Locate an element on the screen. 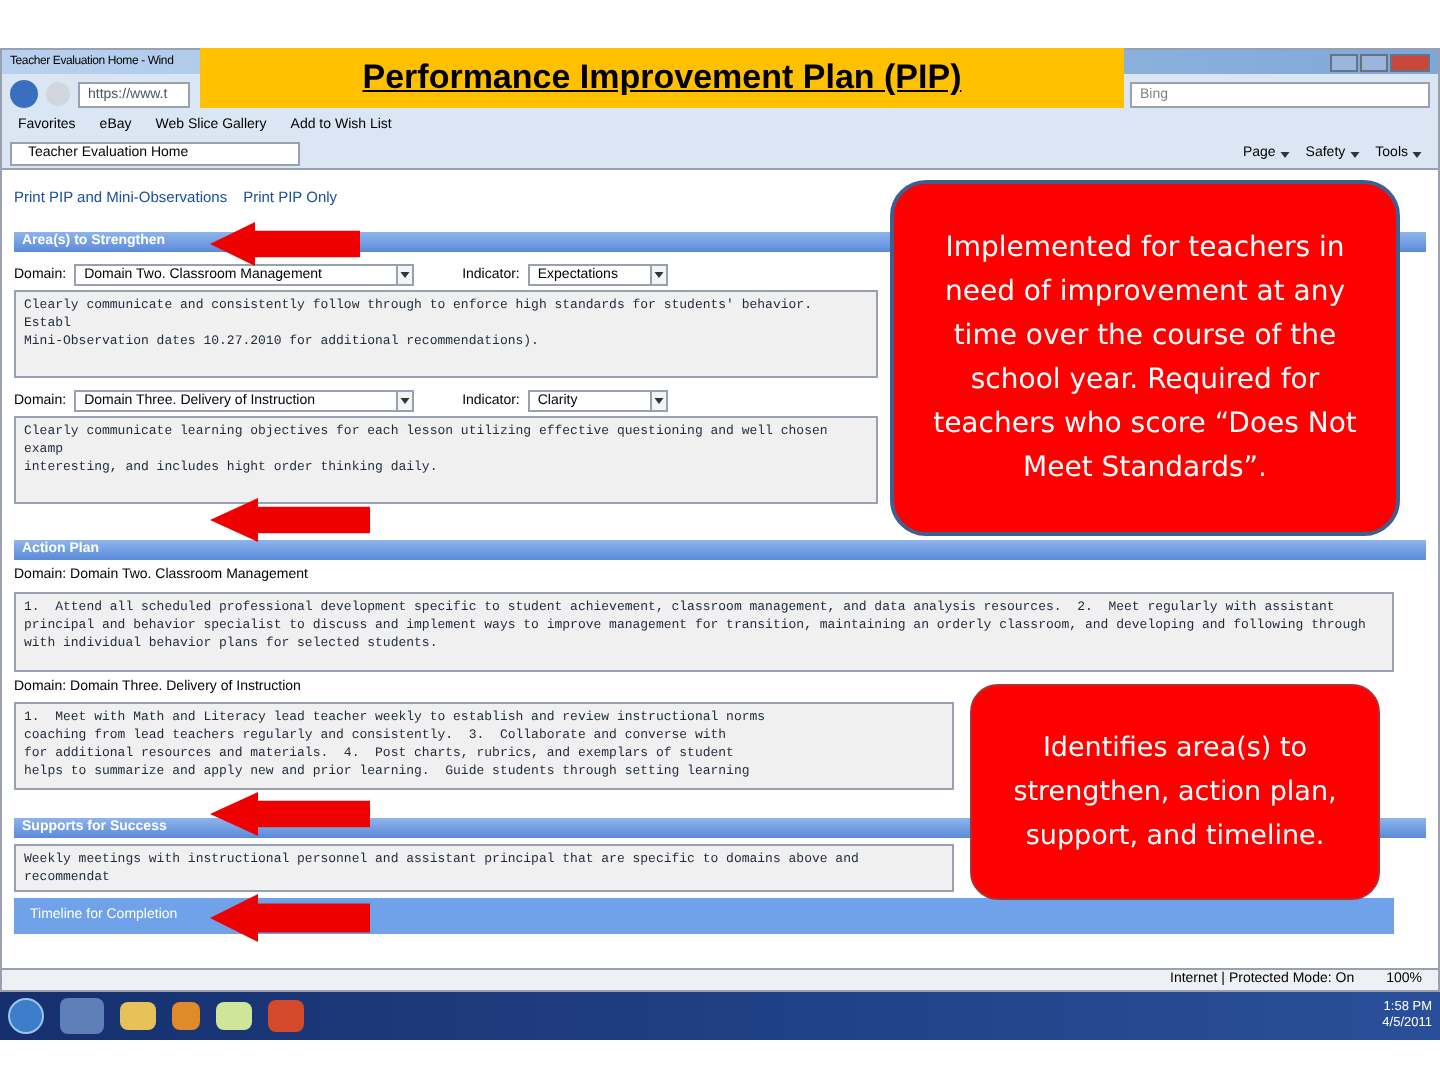 The image size is (1440, 1080). close-button is located at coordinates (1410, 62).